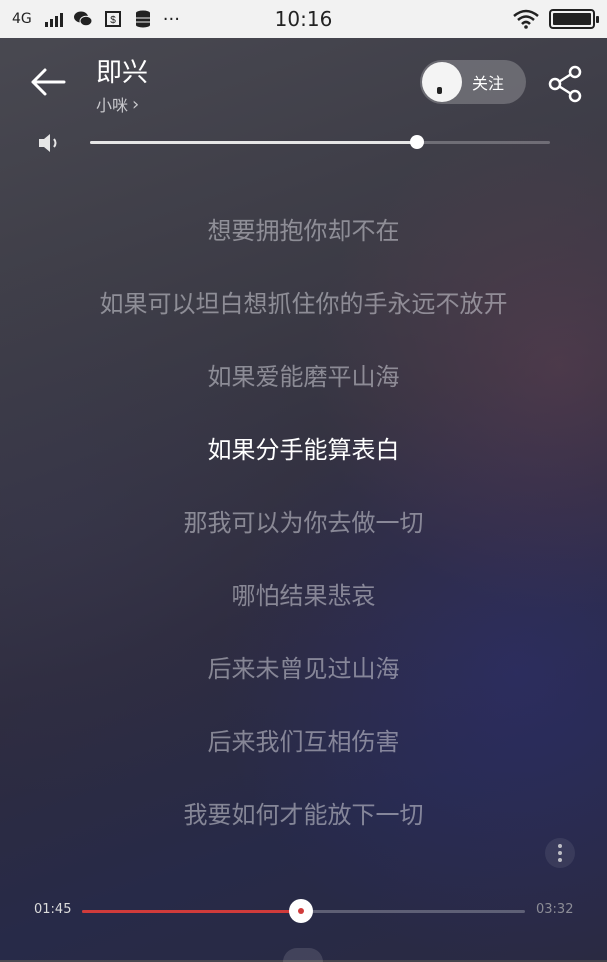  Describe the element at coordinates (192, 911) in the screenshot. I see `progress-fill` at that location.